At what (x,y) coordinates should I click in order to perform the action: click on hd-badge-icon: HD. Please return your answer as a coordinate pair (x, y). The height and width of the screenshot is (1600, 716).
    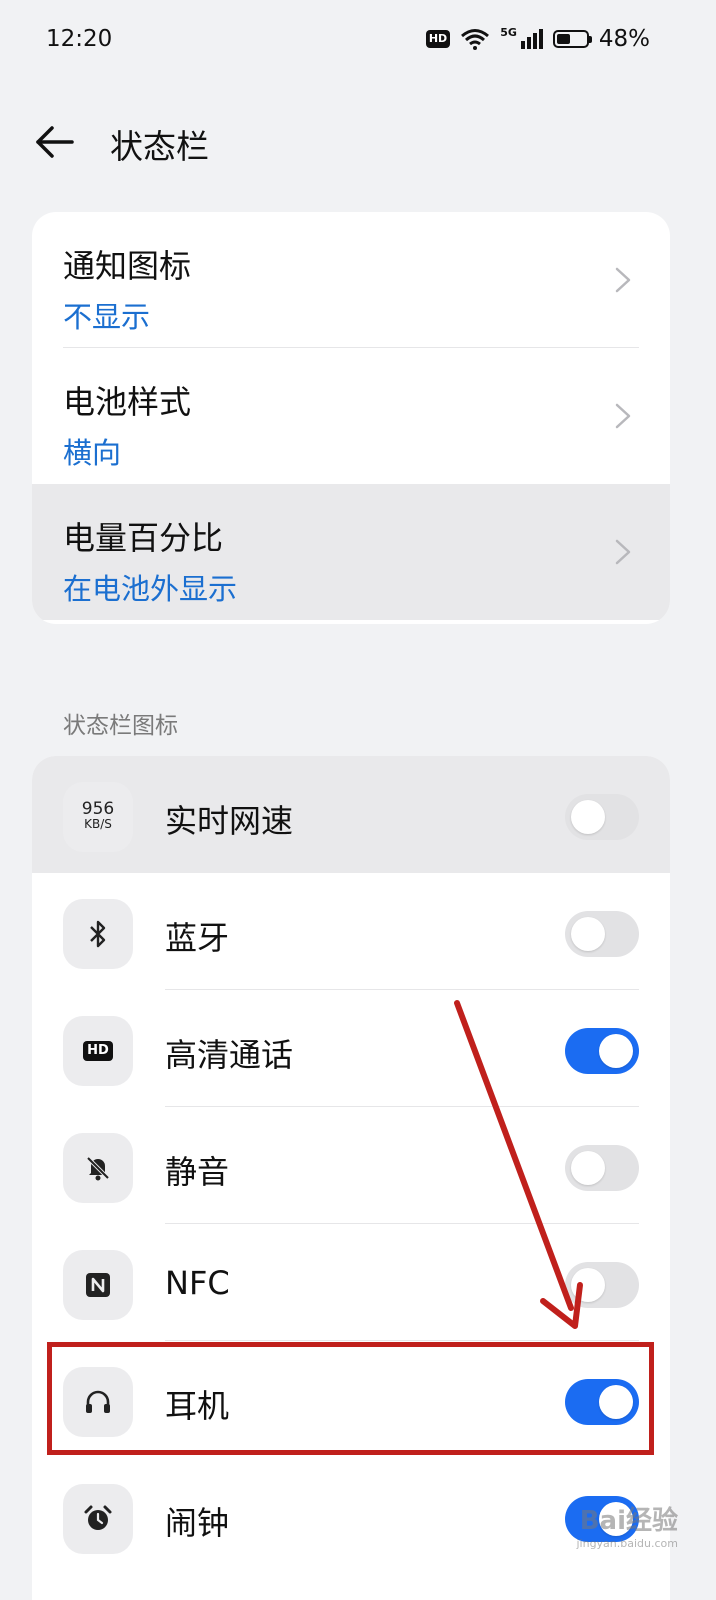
    Looking at the image, I should click on (438, 39).